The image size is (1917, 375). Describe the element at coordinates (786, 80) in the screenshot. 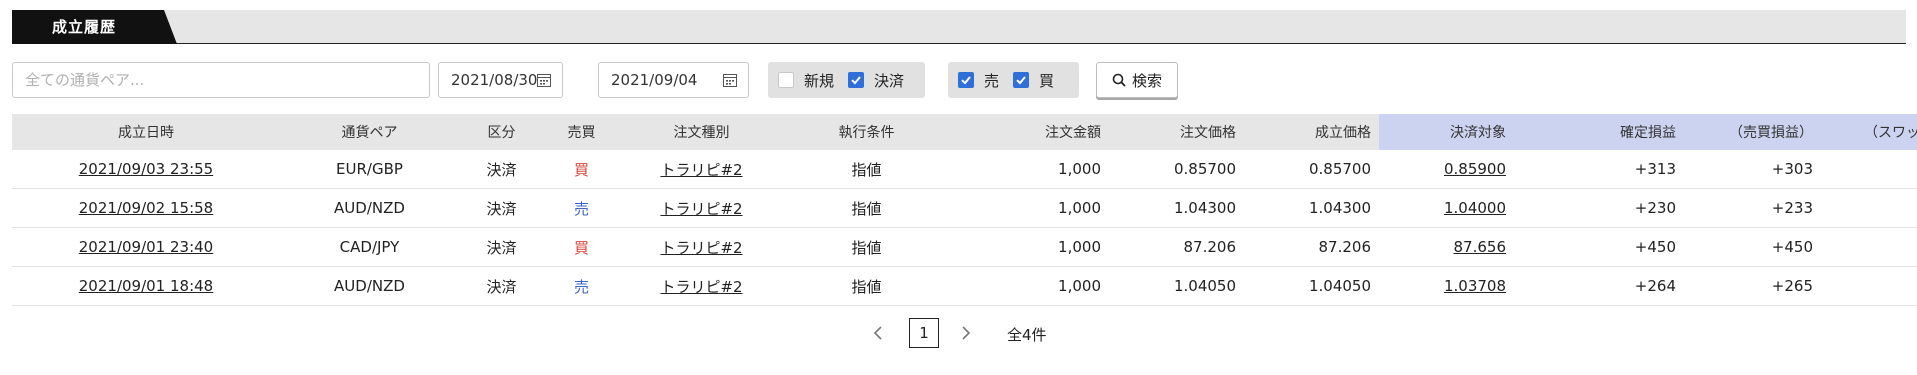

I see `checkbox-unchecked-icon` at that location.